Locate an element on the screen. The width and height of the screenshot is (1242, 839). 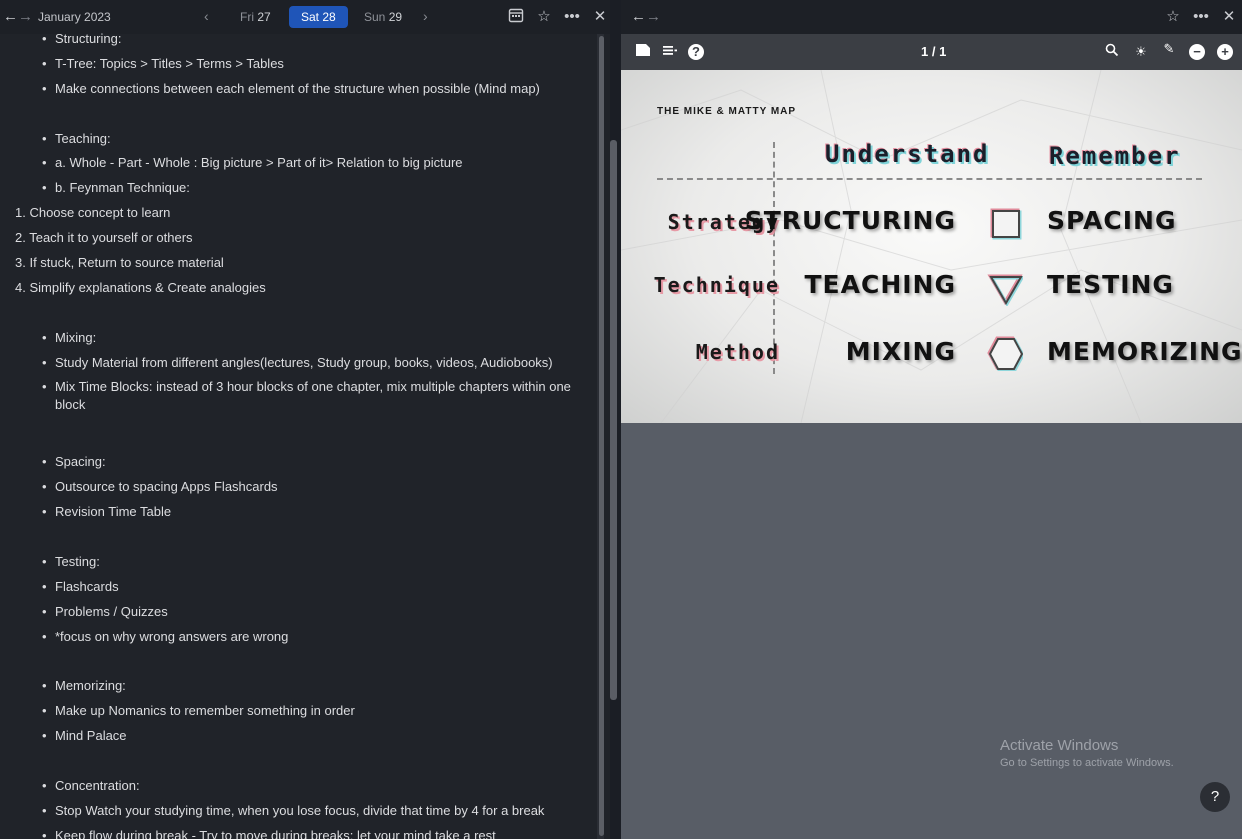
list-item: Teaching: is located at coordinates (298, 142).